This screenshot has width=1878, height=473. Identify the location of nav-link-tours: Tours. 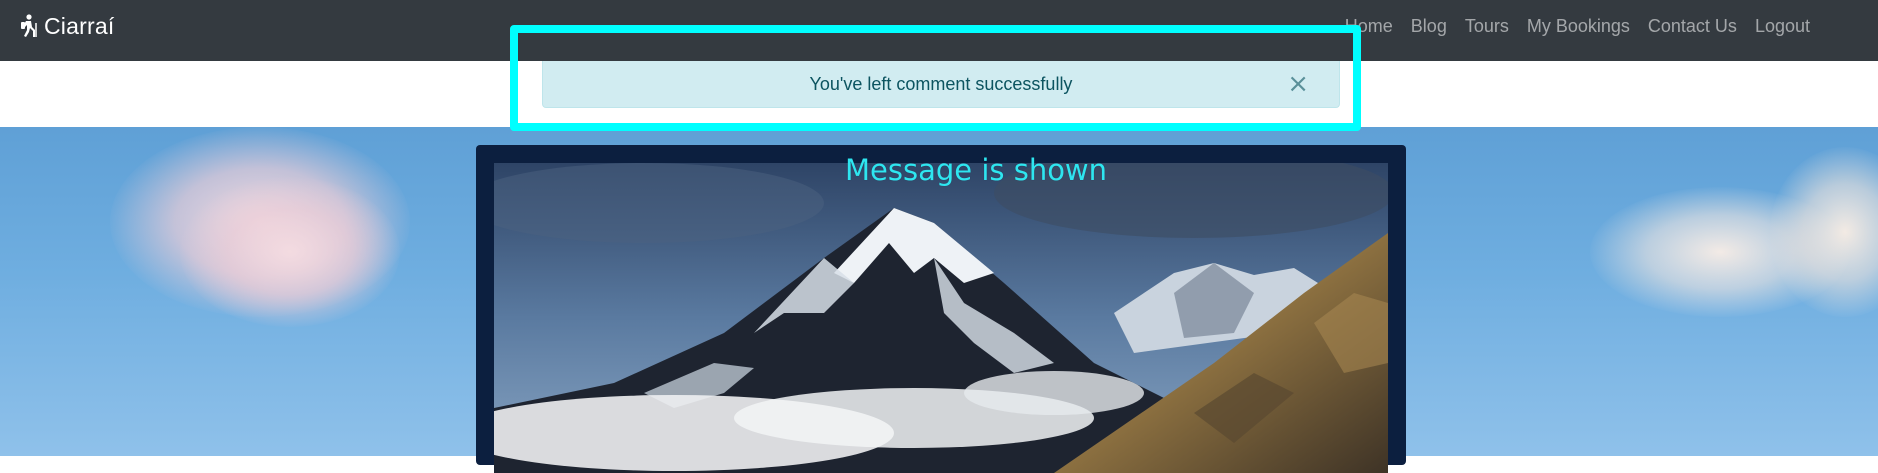
(1487, 26).